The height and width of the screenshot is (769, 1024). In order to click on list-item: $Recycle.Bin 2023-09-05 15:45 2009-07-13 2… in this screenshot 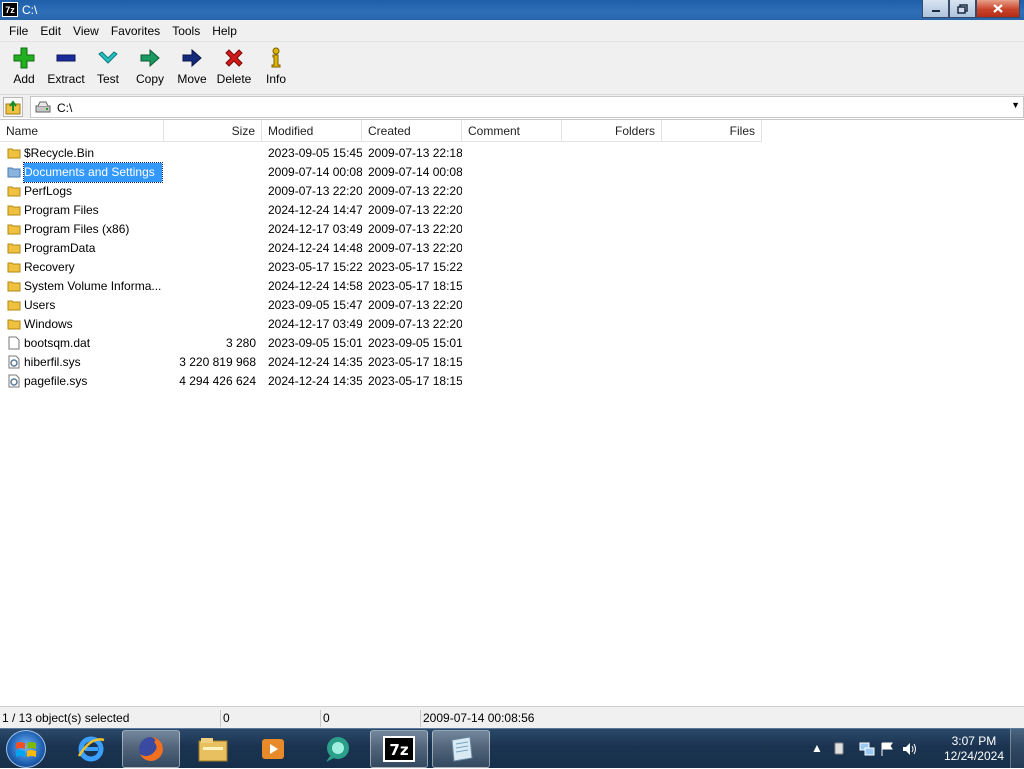, I will do `click(235, 153)`.